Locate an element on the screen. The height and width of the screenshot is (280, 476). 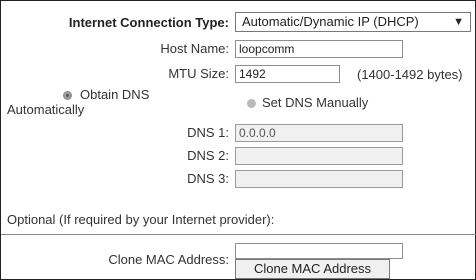
mtu-size-label: MTU Size: is located at coordinates (198, 73).